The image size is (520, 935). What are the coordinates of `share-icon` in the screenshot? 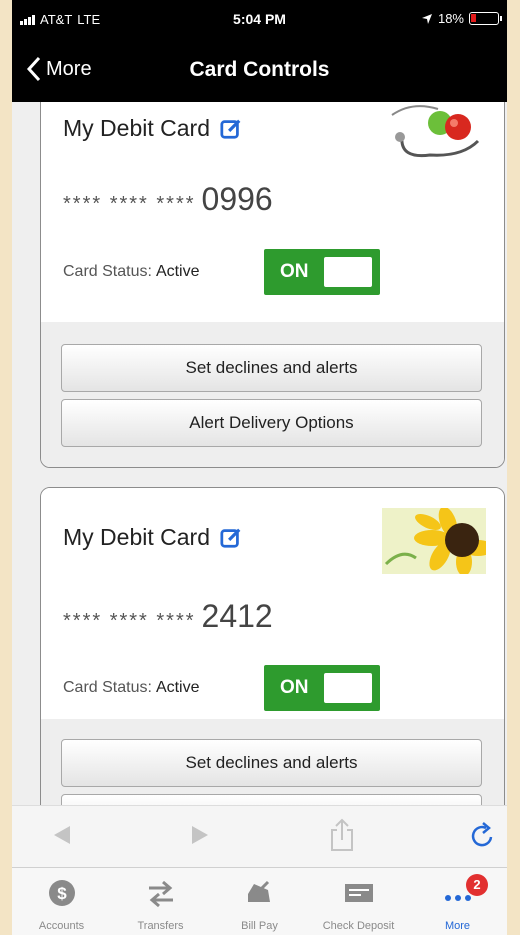 It's located at (342, 835).